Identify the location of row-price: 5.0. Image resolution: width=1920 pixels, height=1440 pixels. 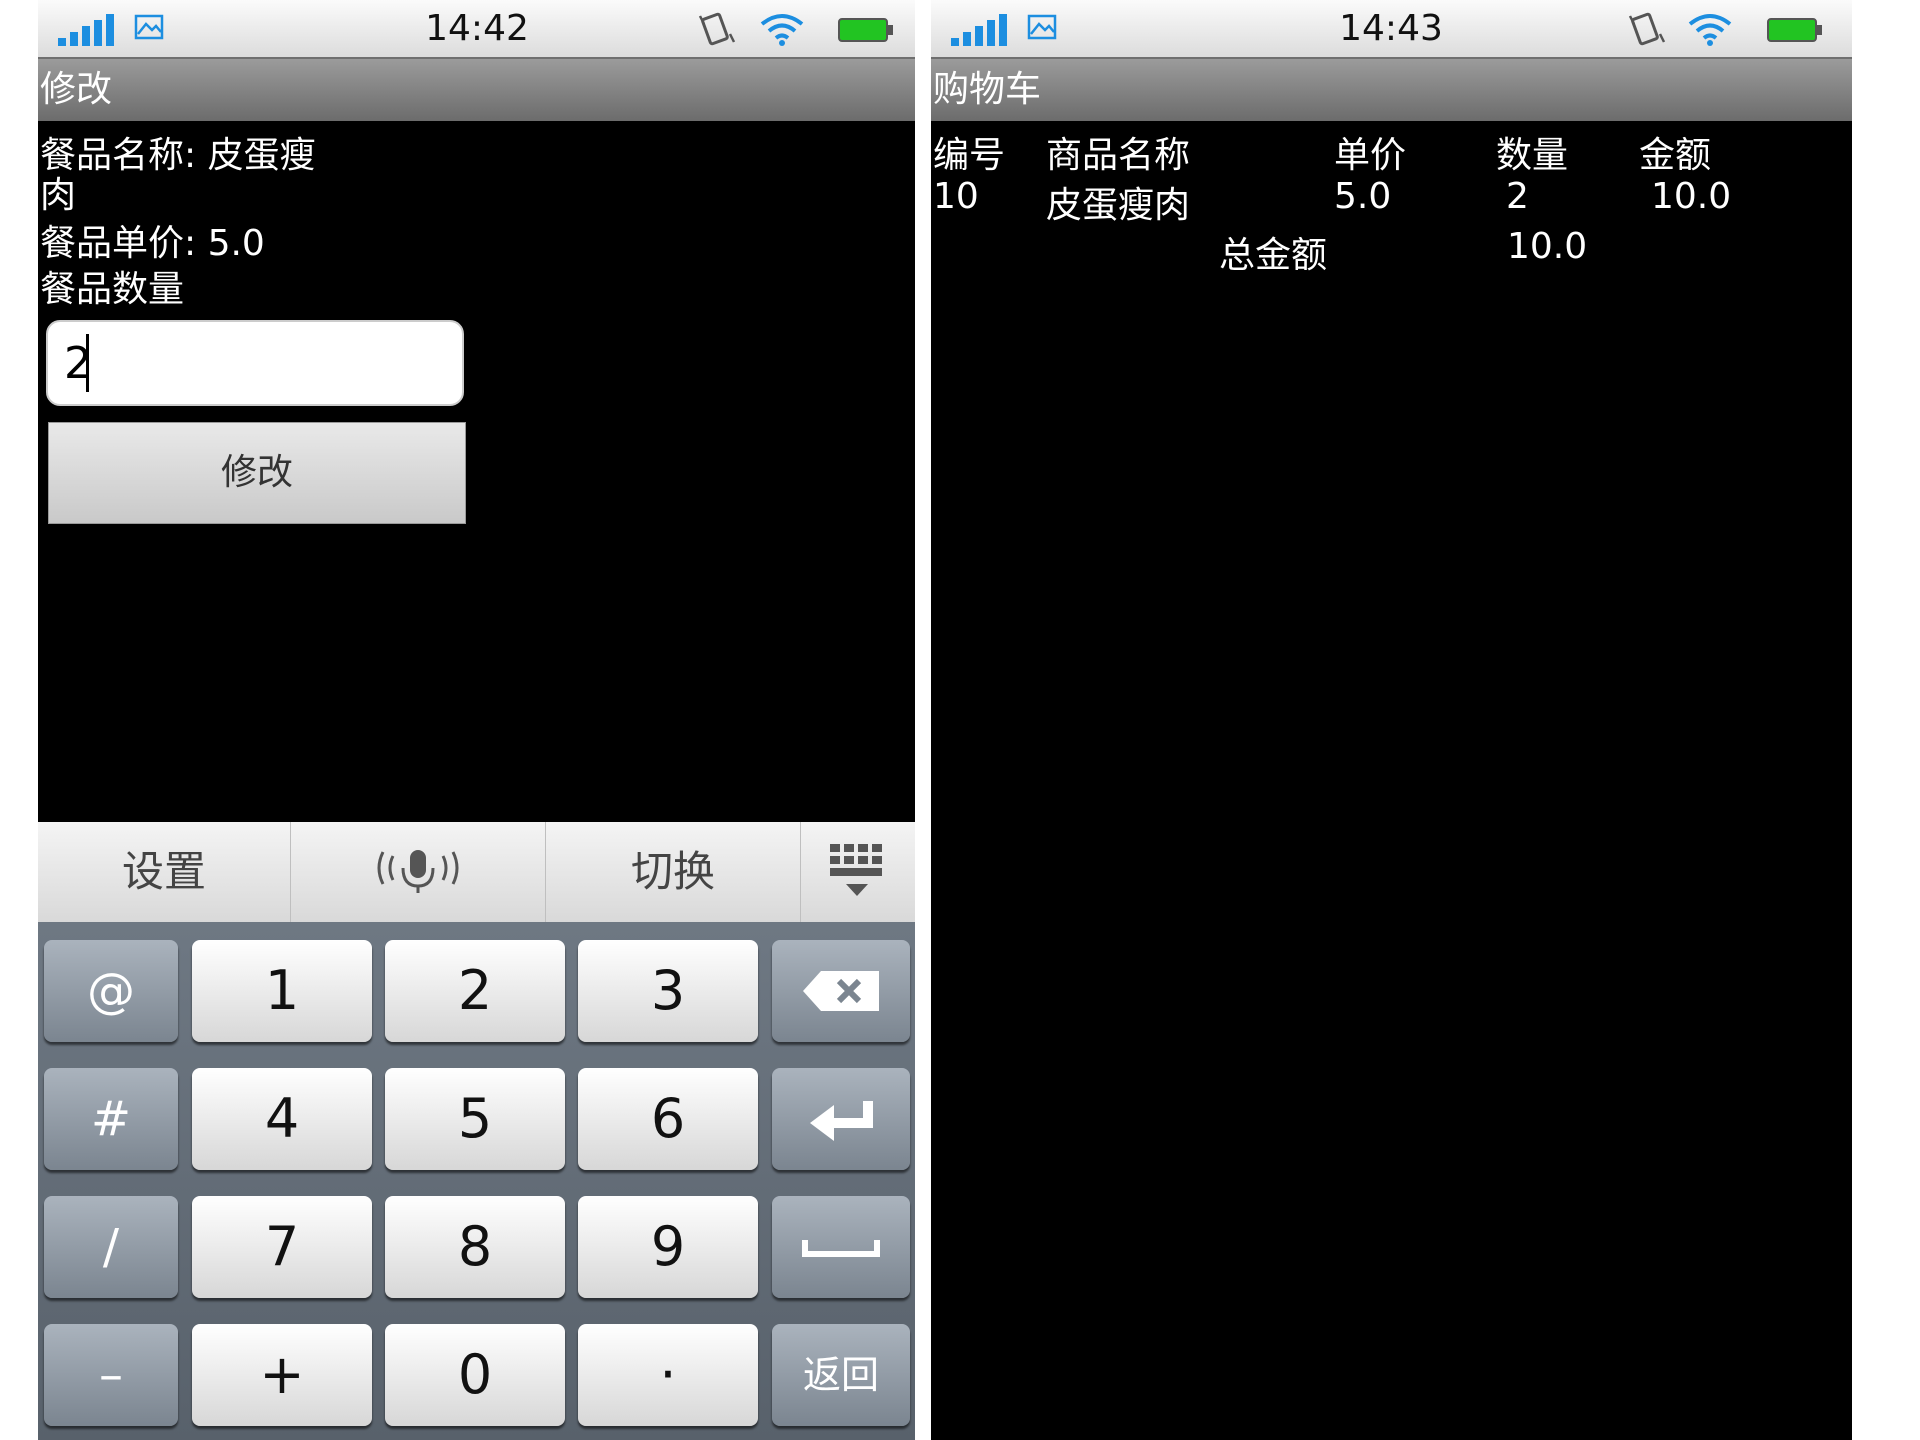
(1363, 196).